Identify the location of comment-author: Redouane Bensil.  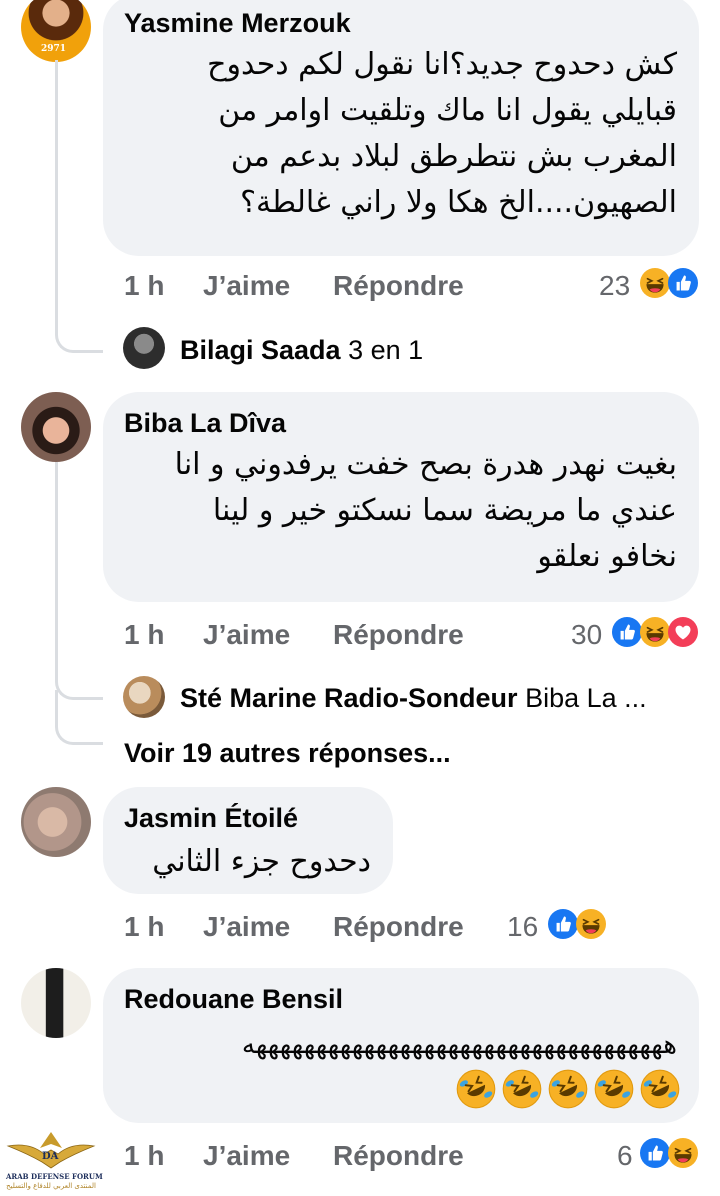
(233, 999).